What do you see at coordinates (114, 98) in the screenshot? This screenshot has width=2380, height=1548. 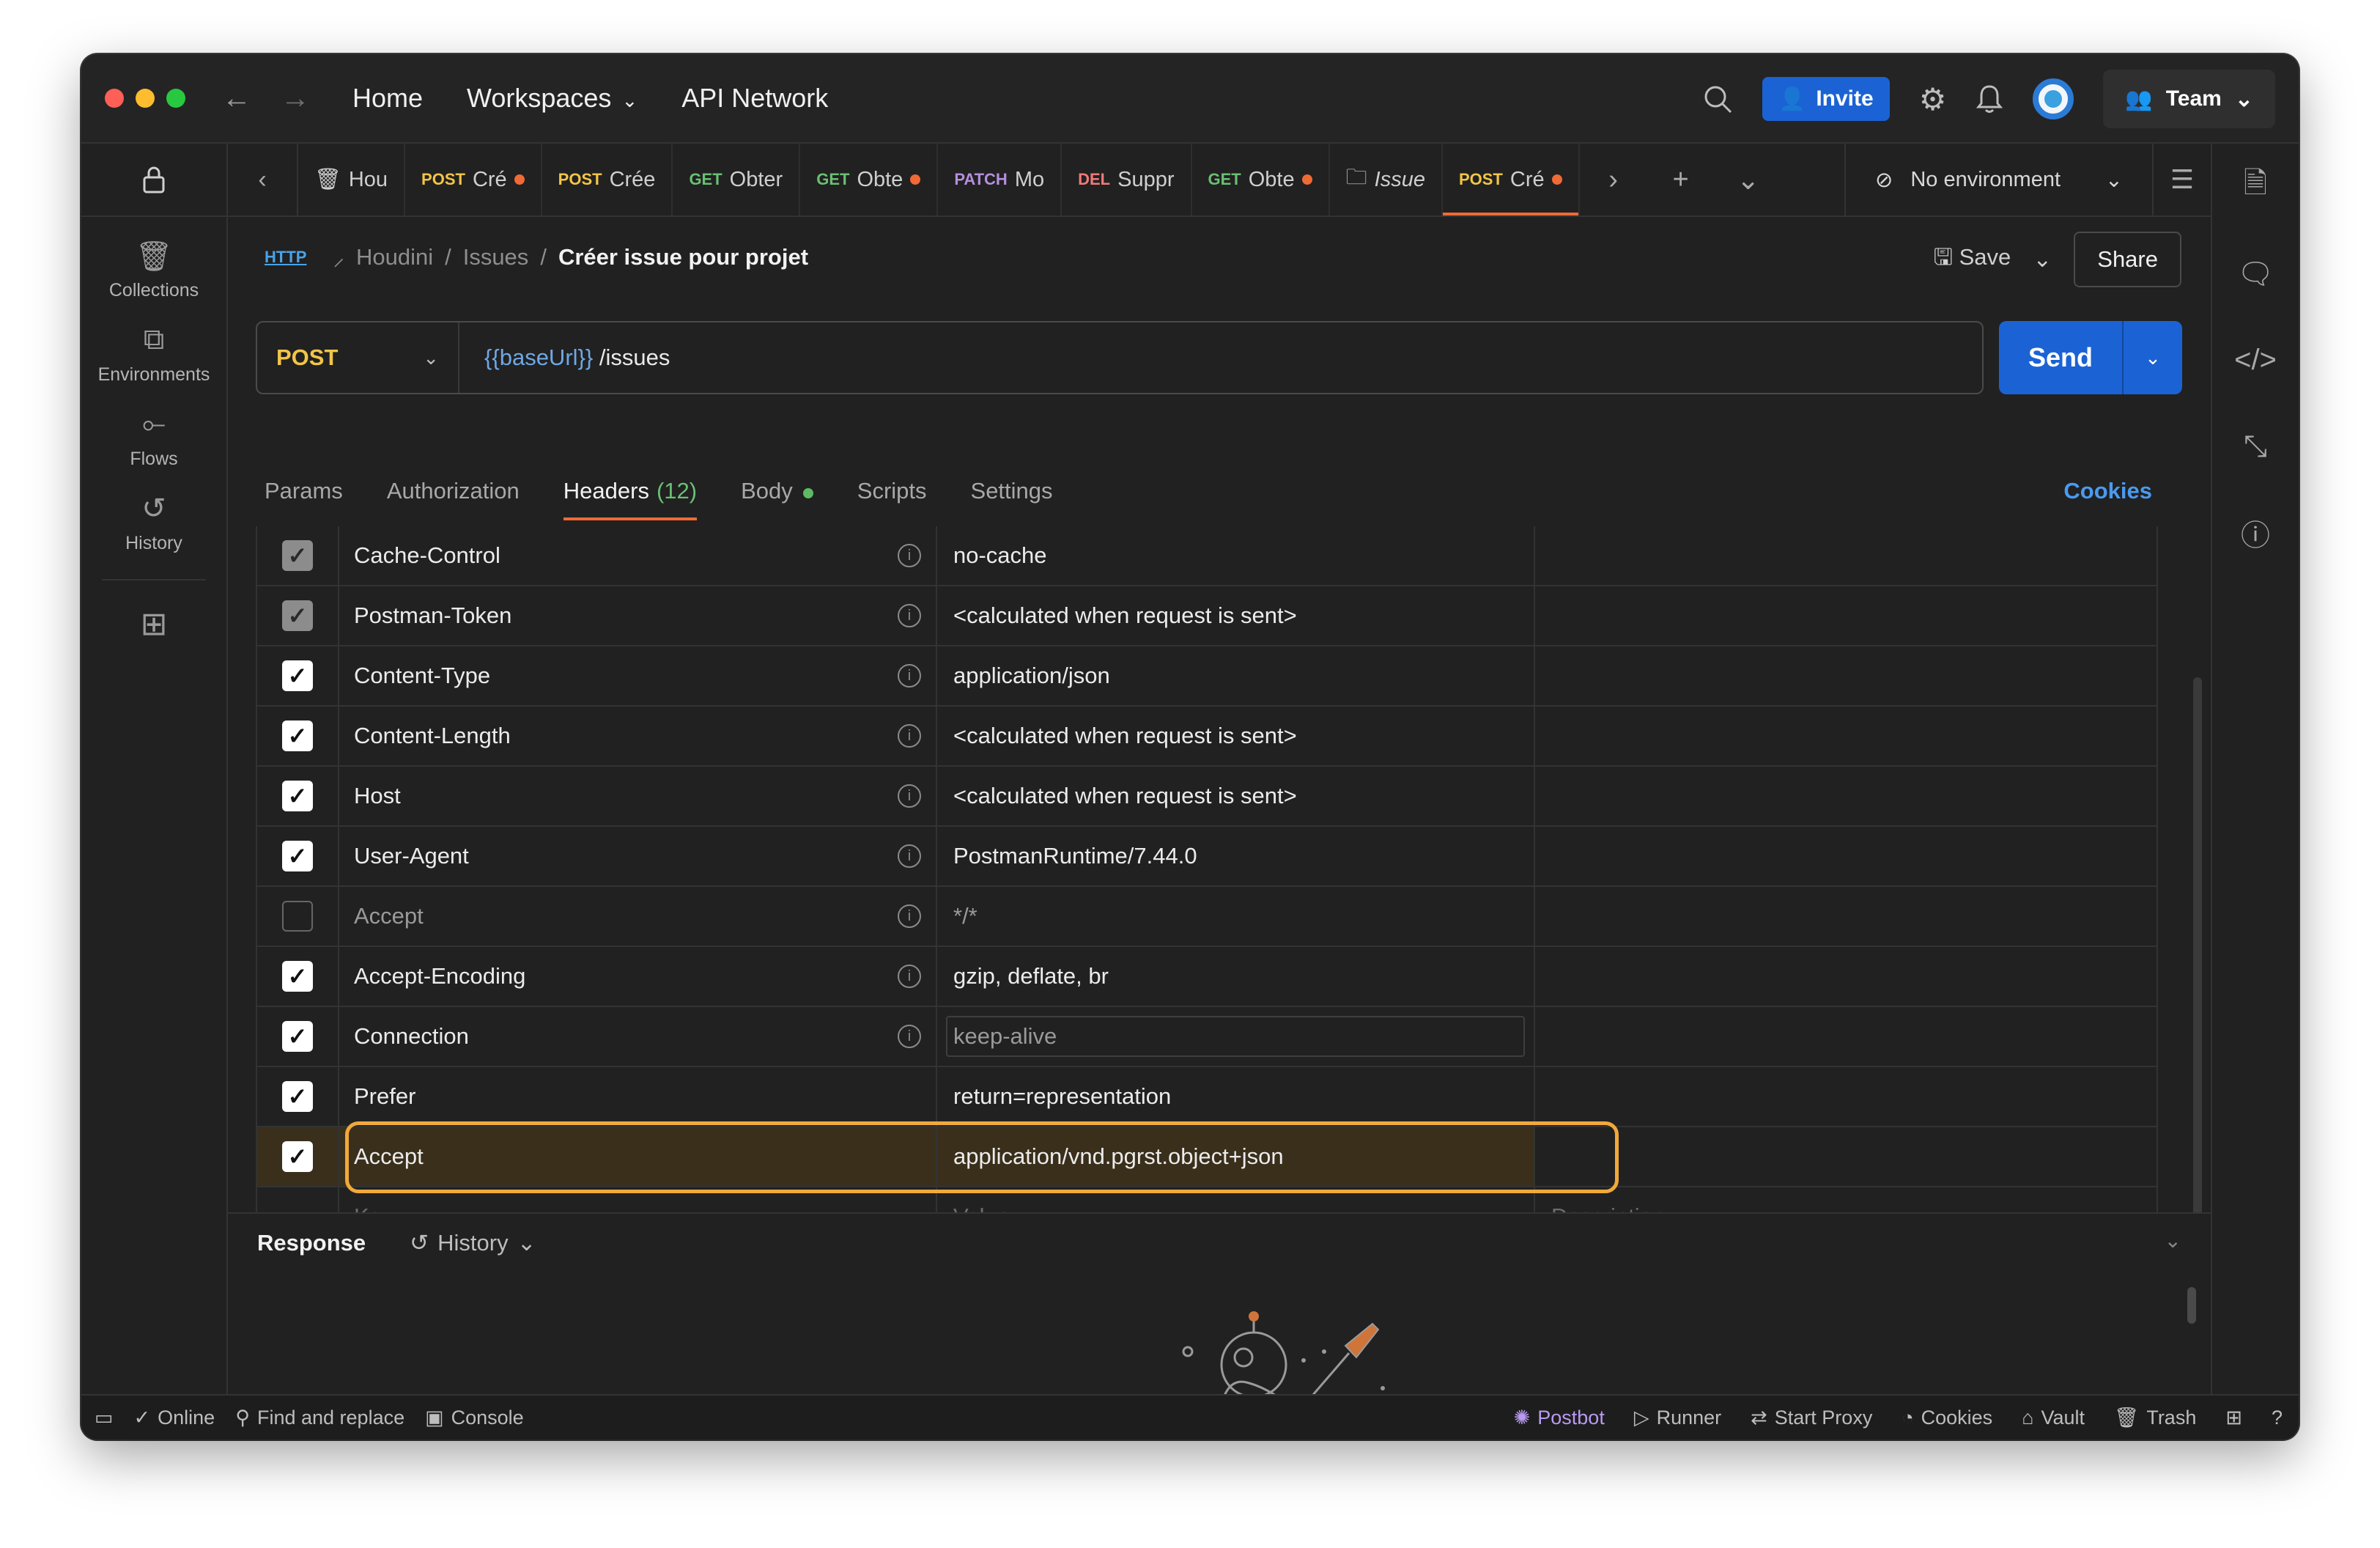 I see `close-window-button` at bounding box center [114, 98].